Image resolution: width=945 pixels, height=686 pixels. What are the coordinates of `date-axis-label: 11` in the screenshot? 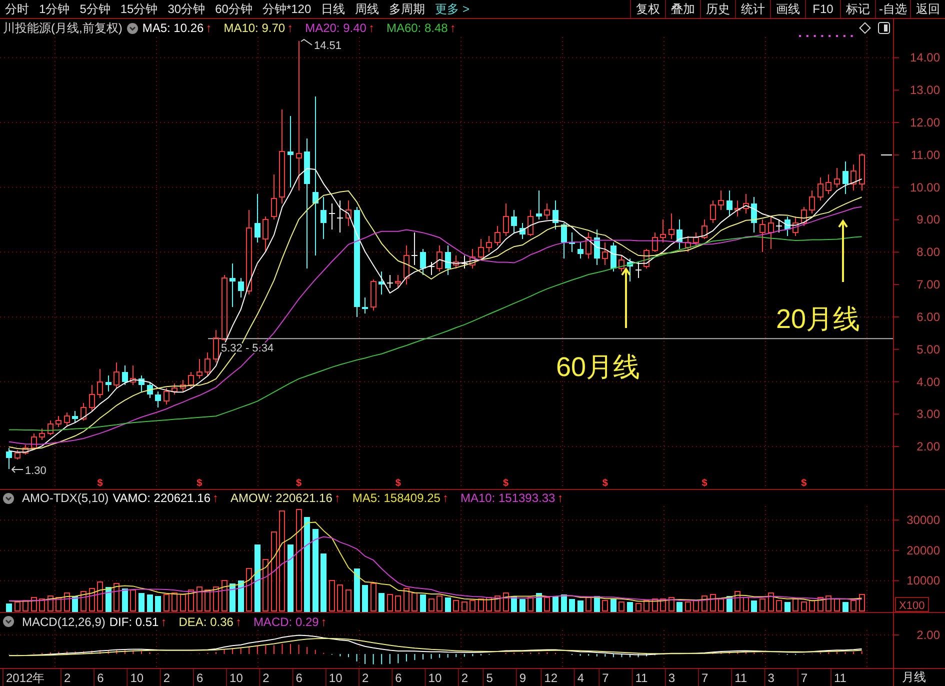 It's located at (641, 678).